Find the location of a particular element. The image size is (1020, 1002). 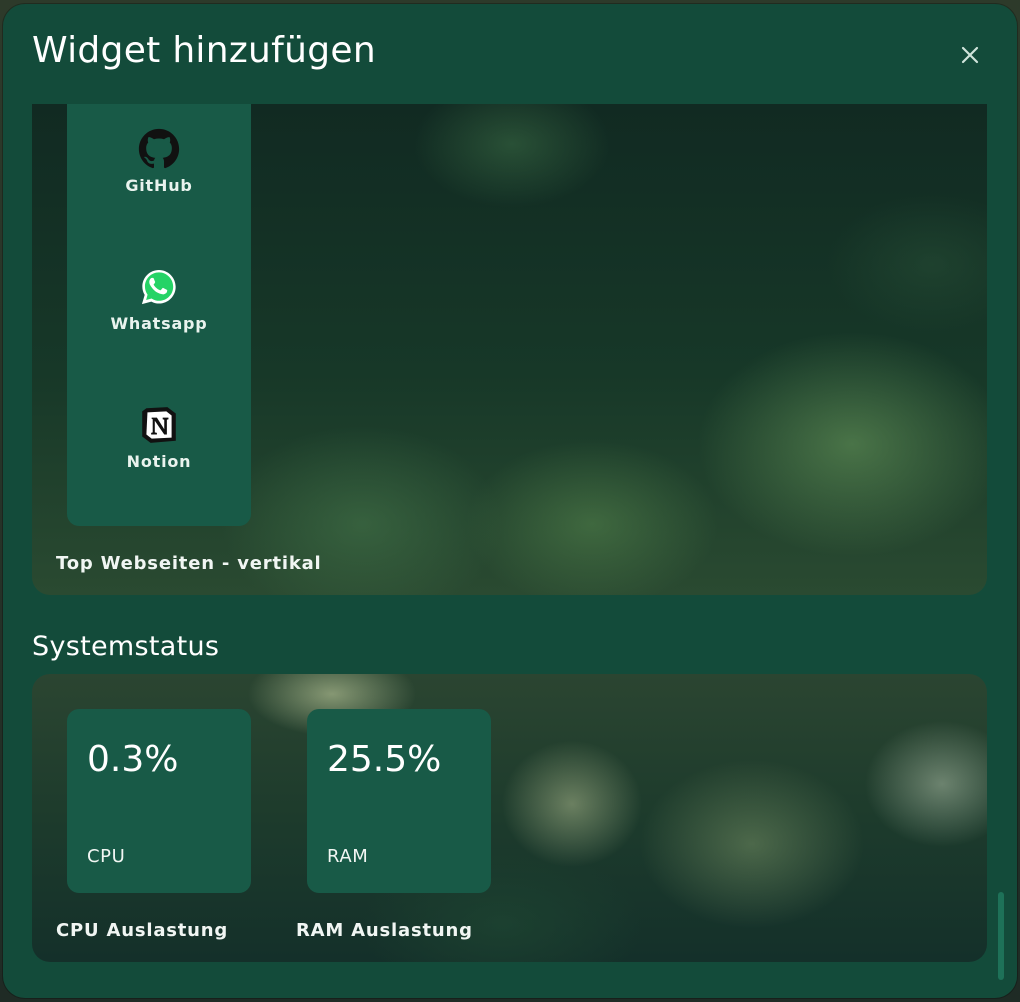

ram-caption: RAM Auslastung is located at coordinates (384, 930).